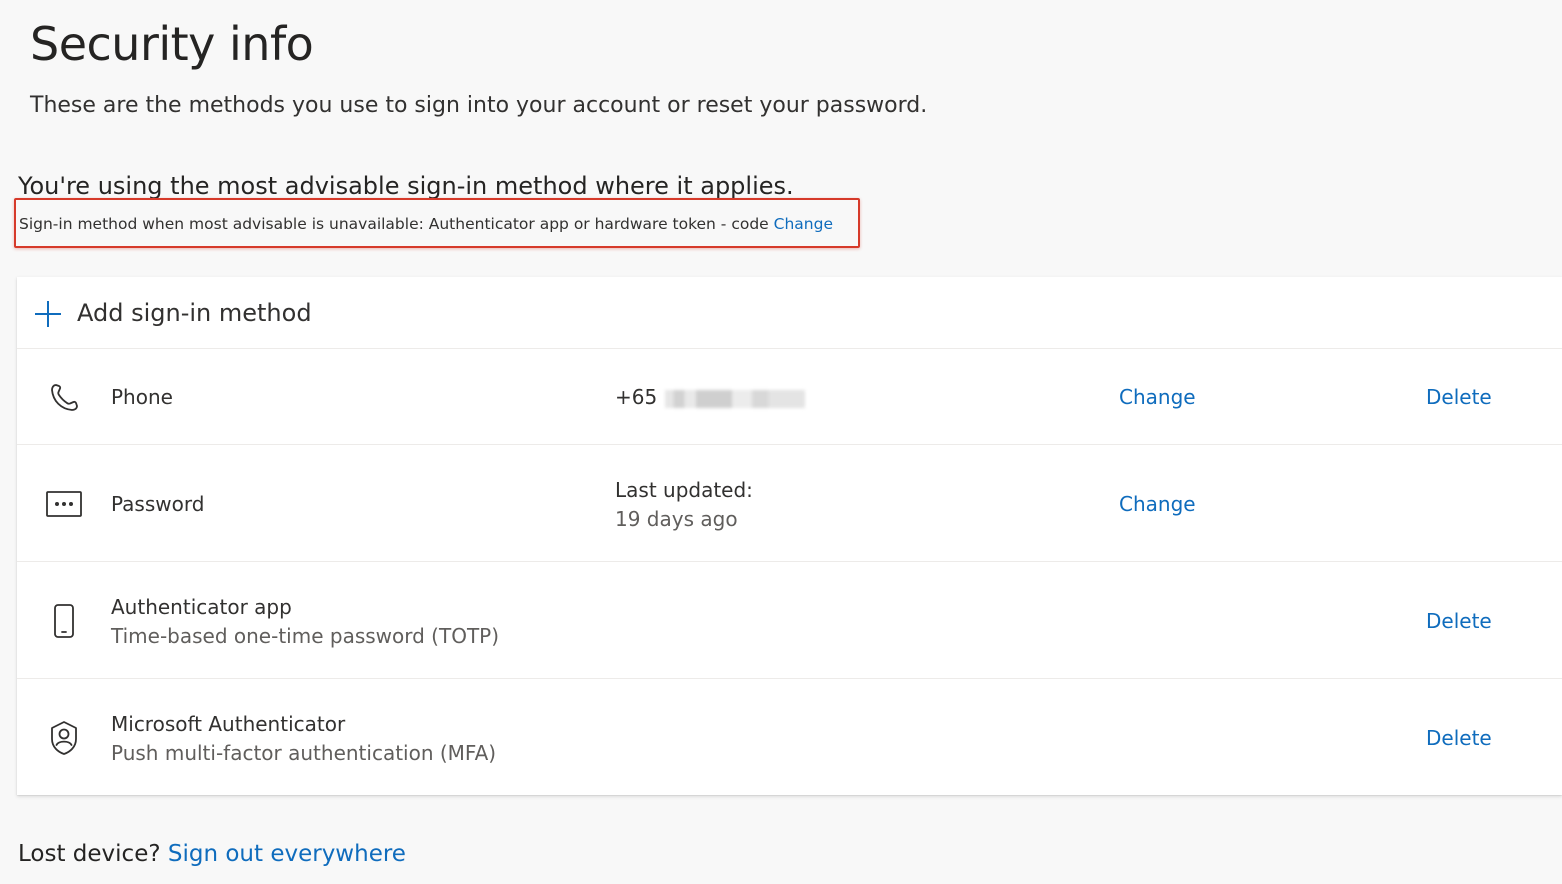 The width and height of the screenshot is (1562, 884). I want to click on method-detail-phone: +65, so click(710, 397).